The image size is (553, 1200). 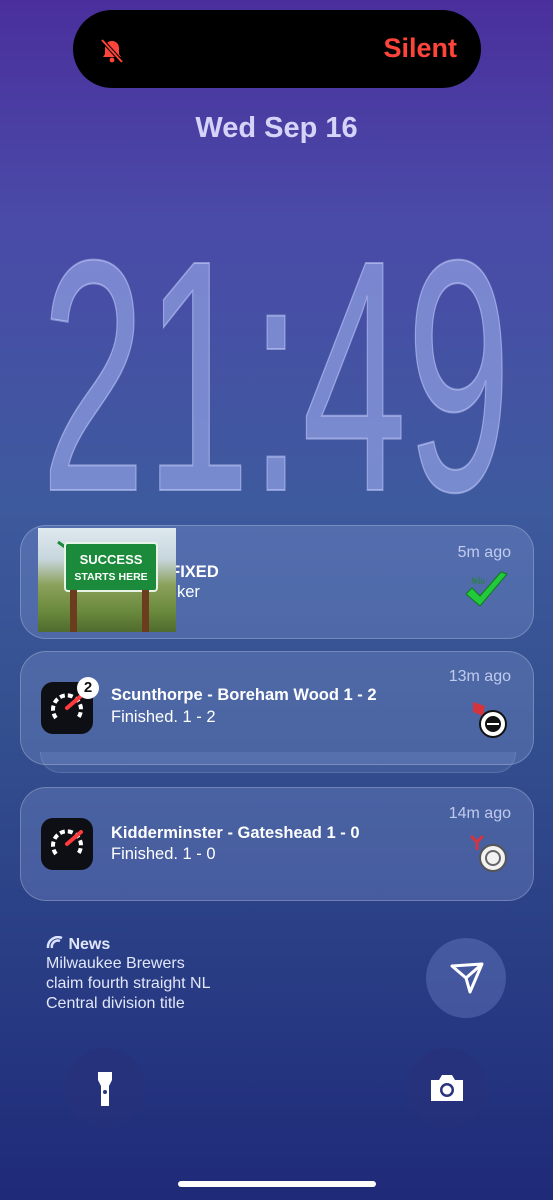 I want to click on news-headline-line-2: claim fourth straight NL, so click(x=128, y=983).